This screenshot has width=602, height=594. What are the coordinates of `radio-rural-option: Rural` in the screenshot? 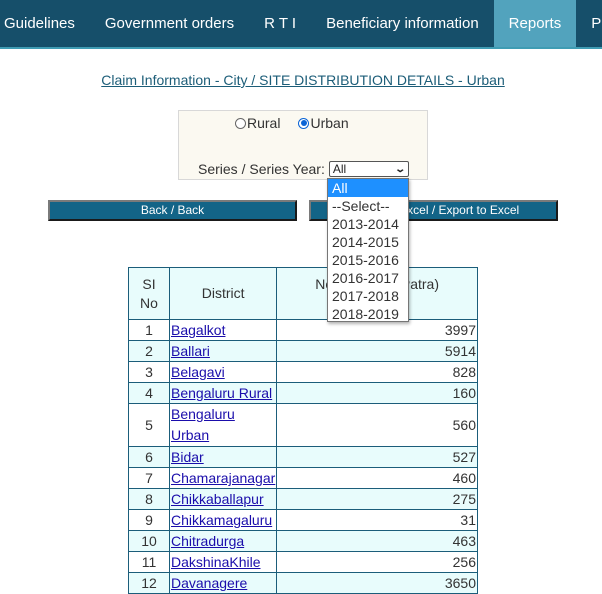 It's located at (257, 123).